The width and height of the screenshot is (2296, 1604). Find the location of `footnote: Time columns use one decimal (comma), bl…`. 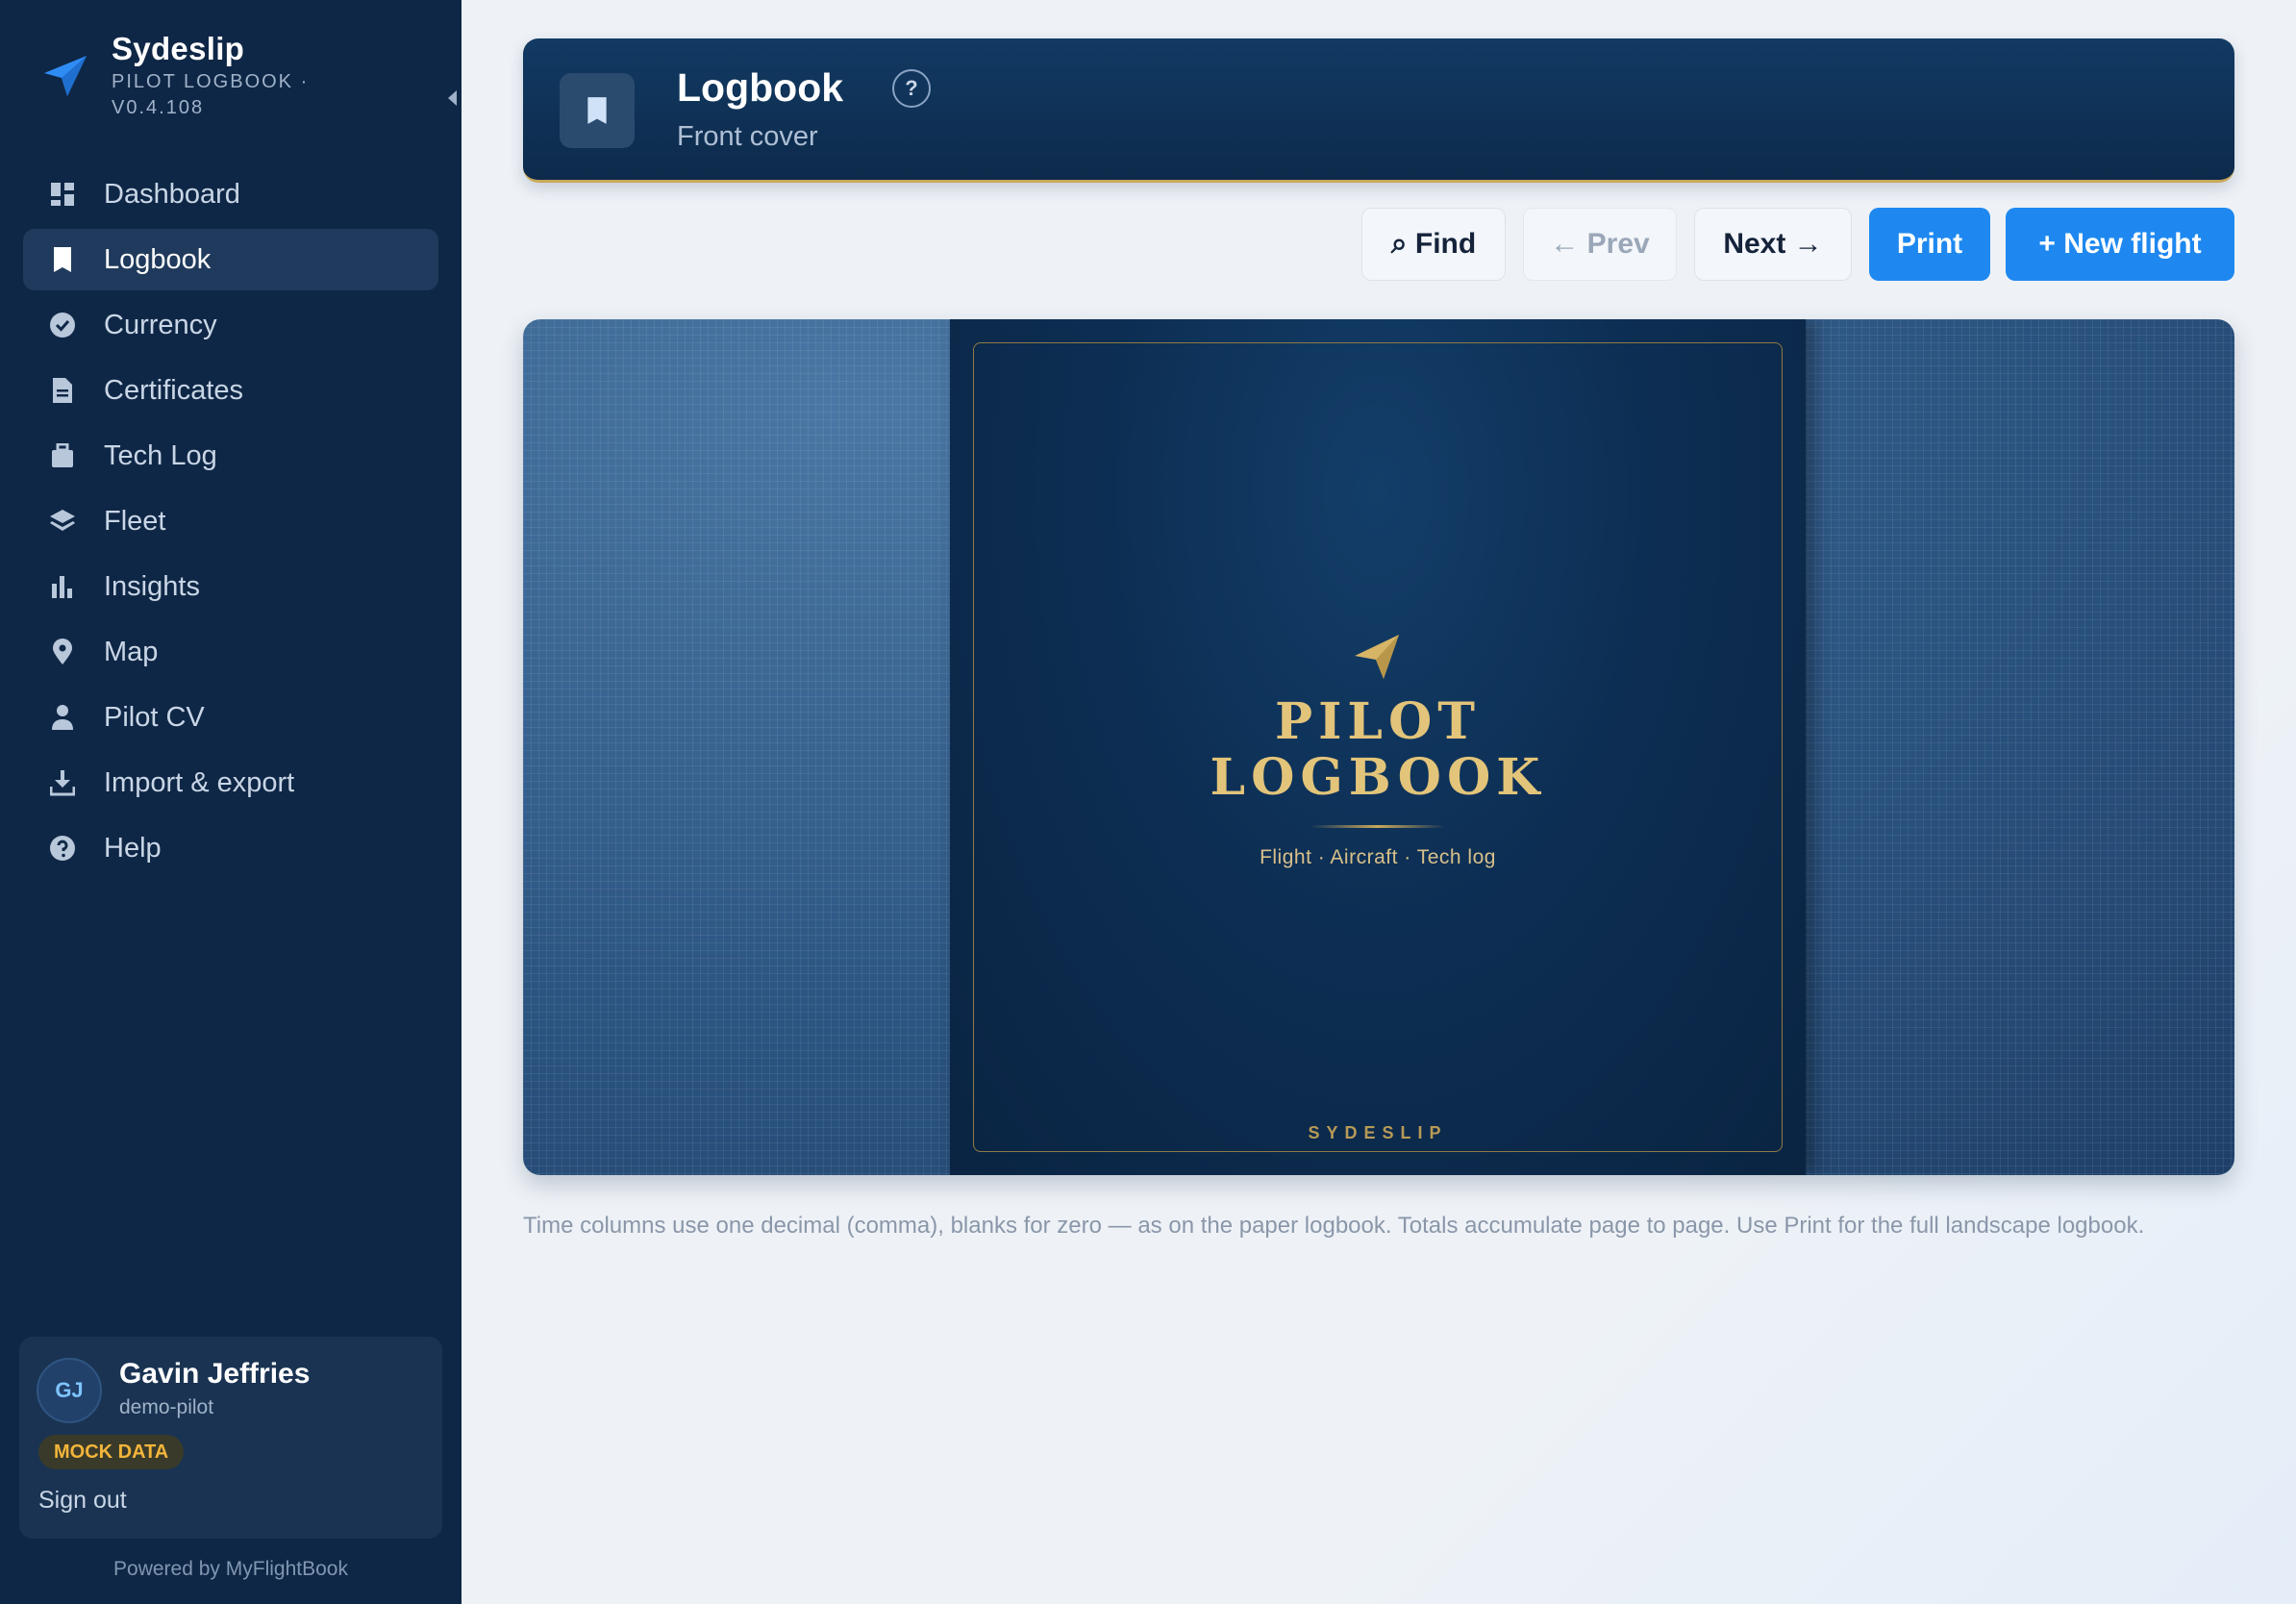

footnote: Time columns use one decimal (comma), bl… is located at coordinates (1334, 1226).